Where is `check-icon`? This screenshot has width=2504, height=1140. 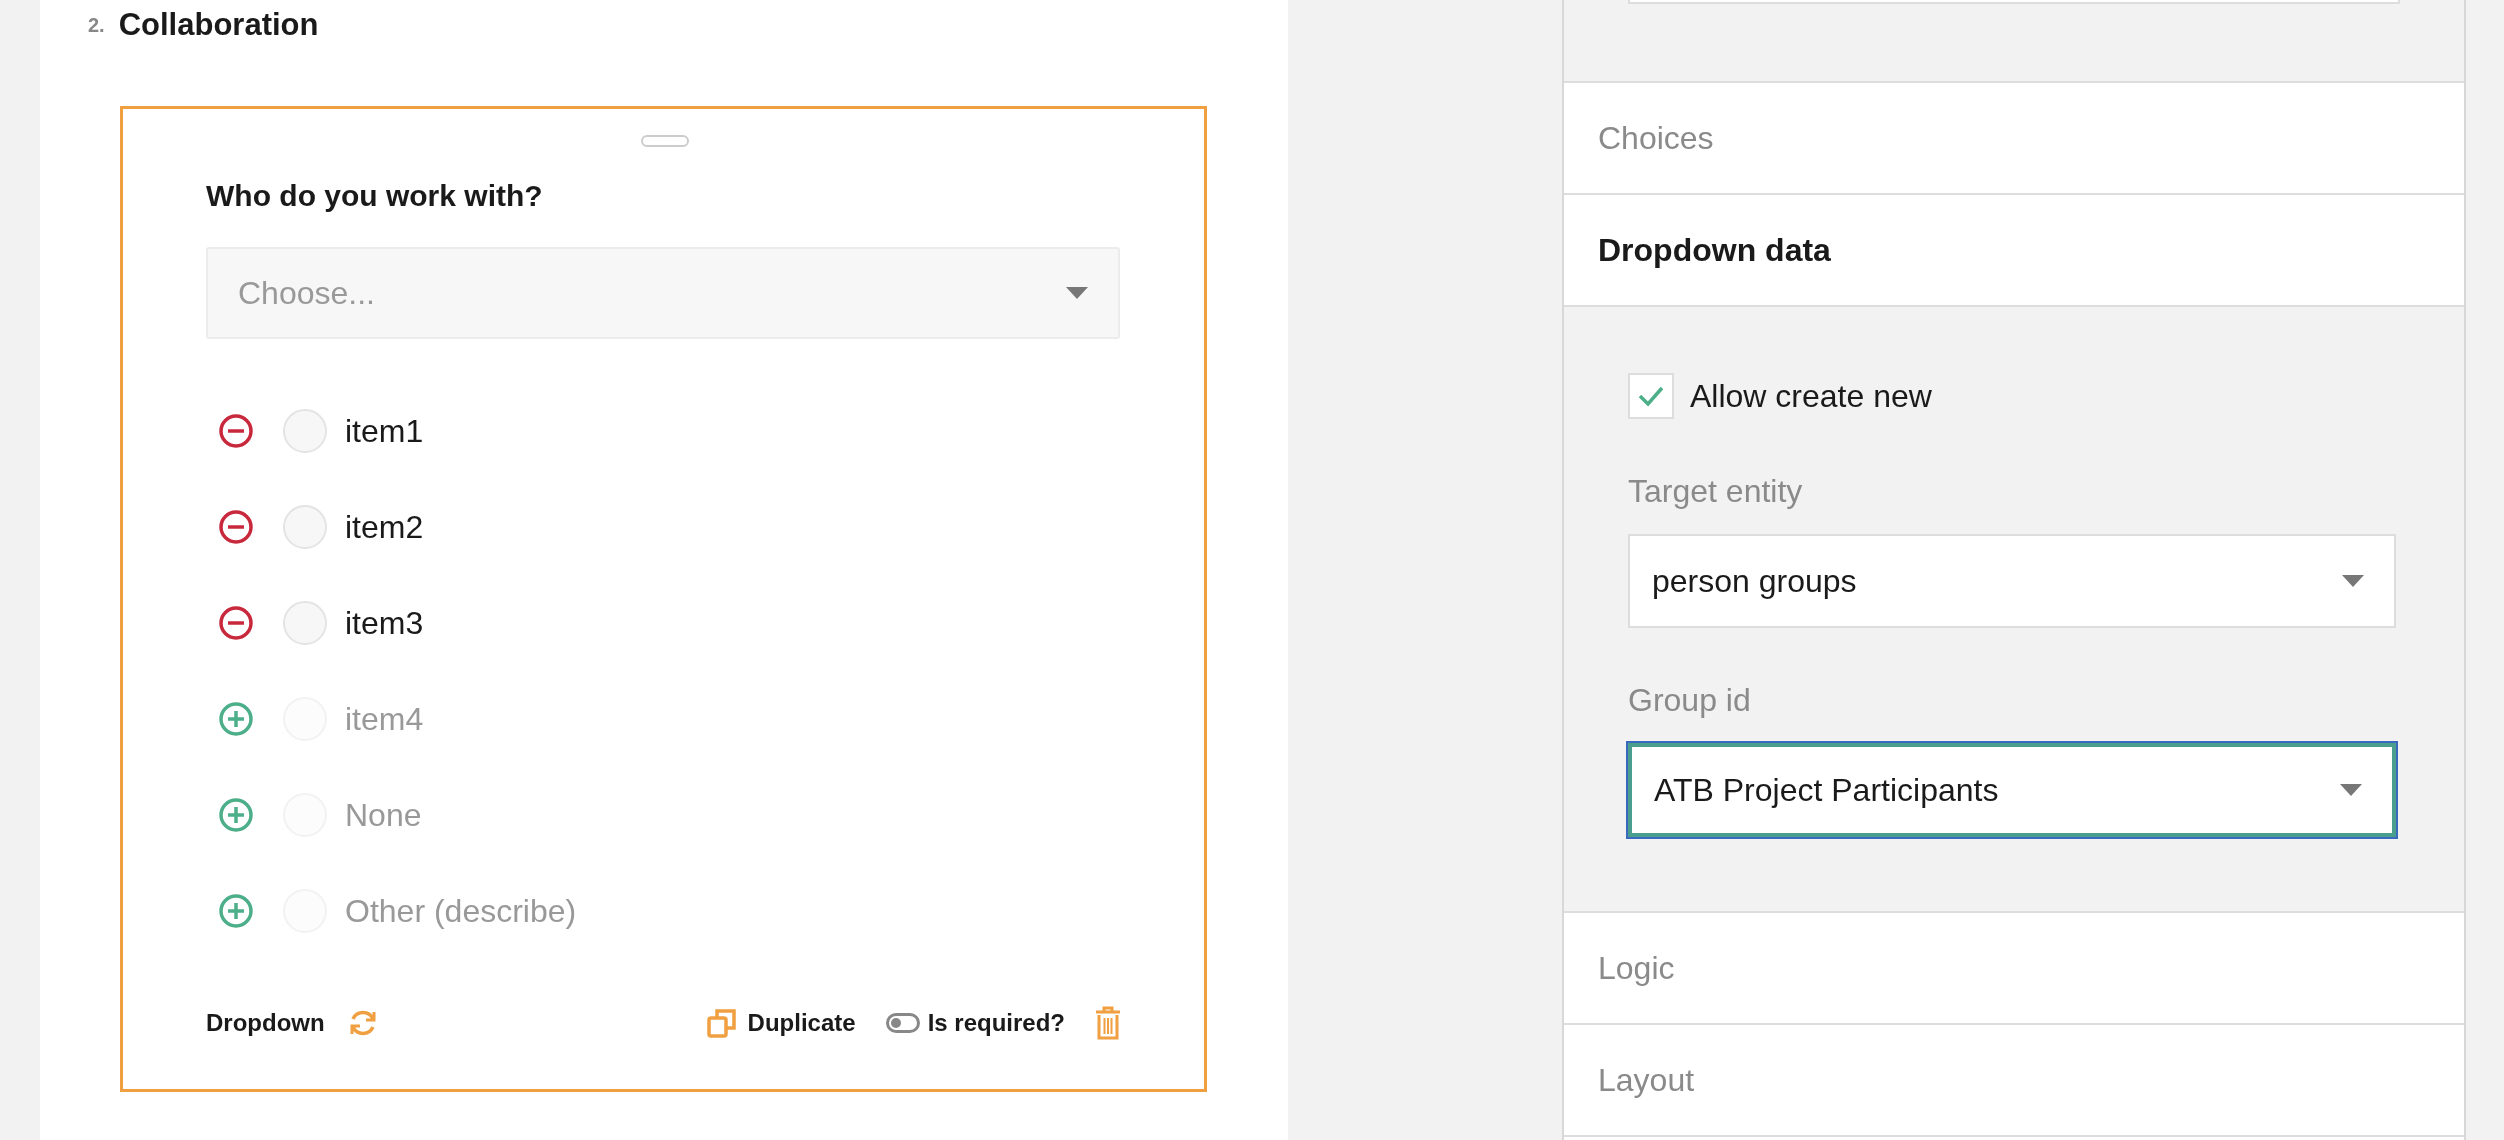
check-icon is located at coordinates (1651, 396).